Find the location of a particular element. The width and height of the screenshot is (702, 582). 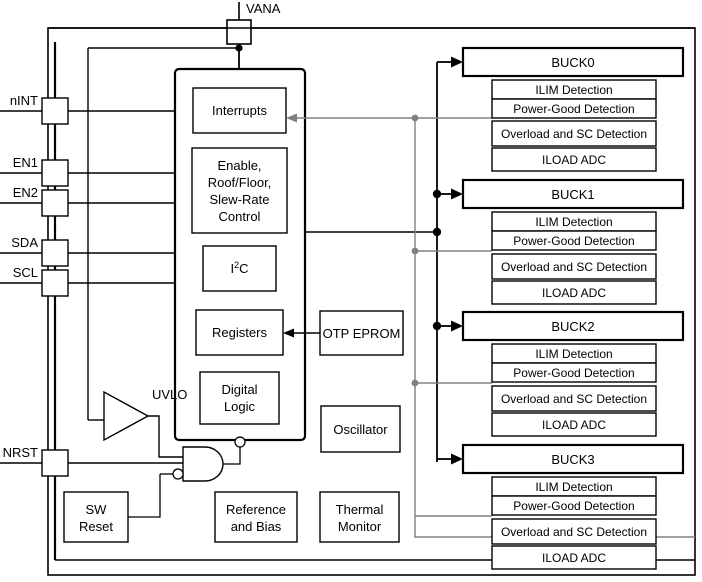

enable-control-label: Enable, is located at coordinates (239, 165).